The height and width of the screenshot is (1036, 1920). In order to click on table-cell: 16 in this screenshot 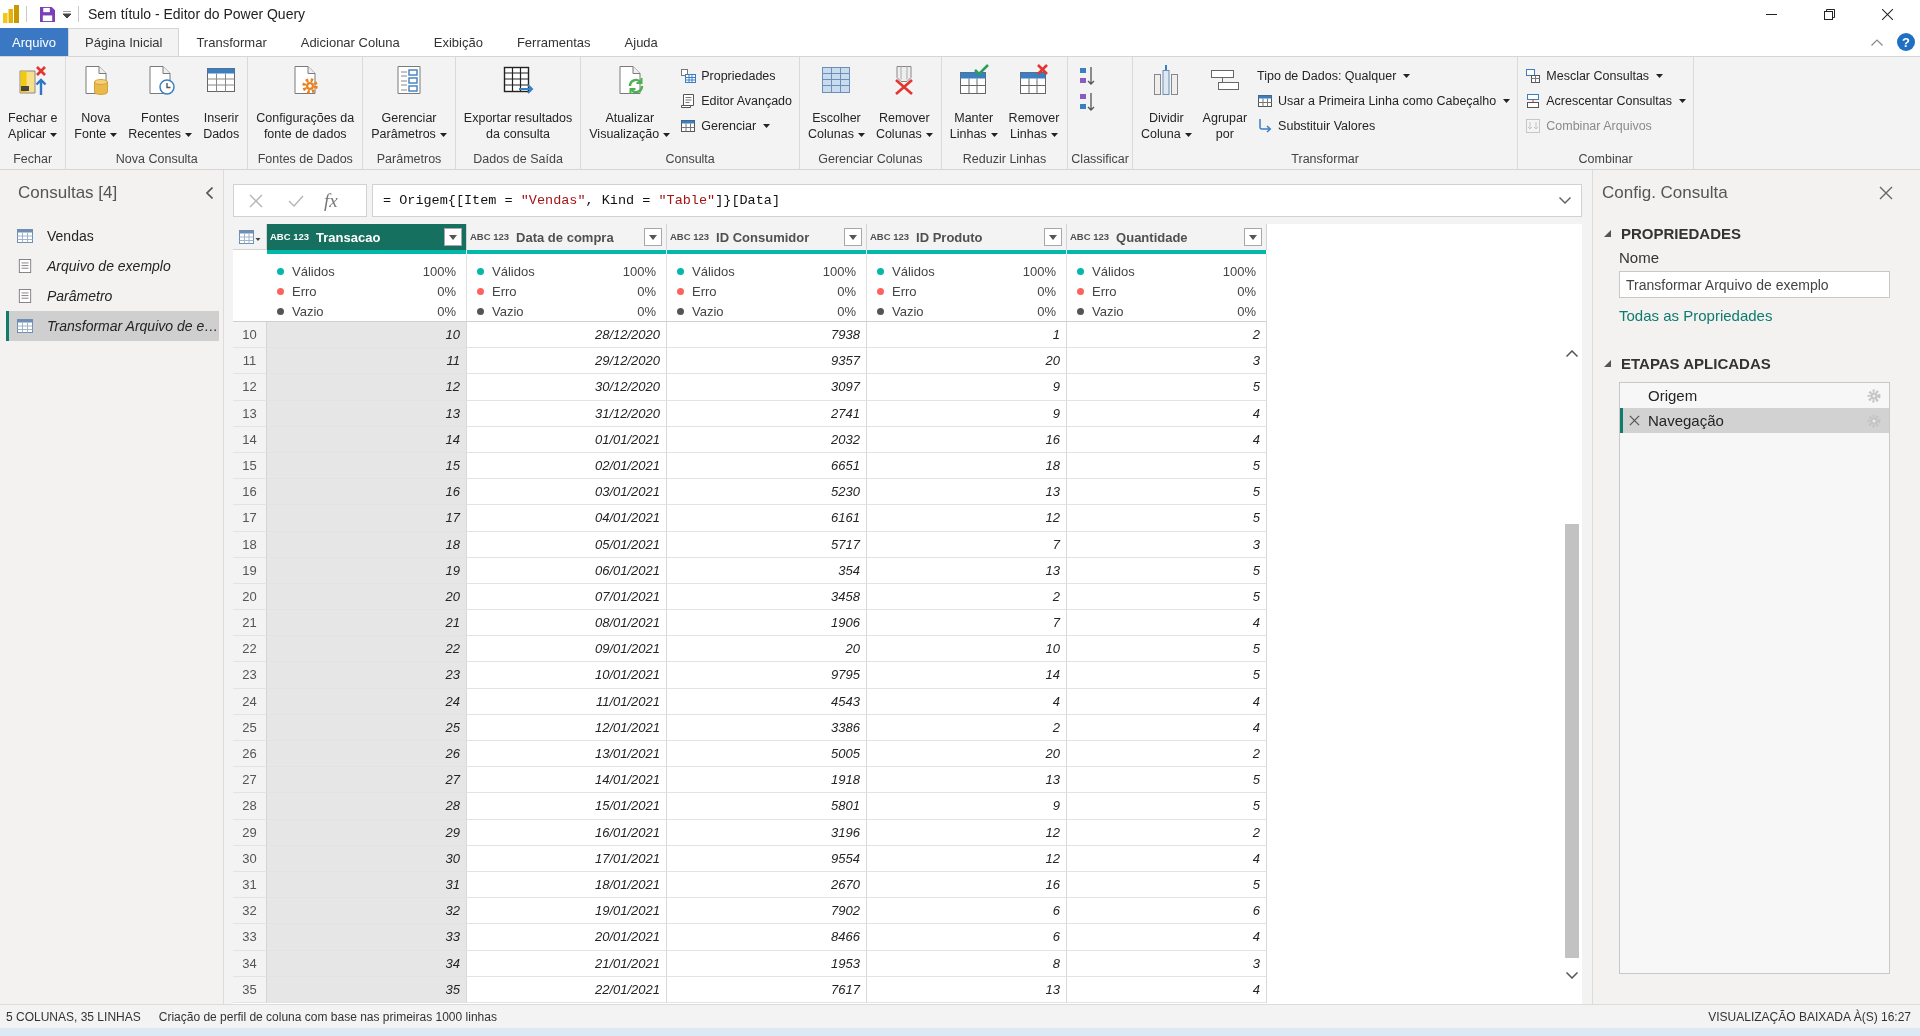, I will do `click(967, 885)`.